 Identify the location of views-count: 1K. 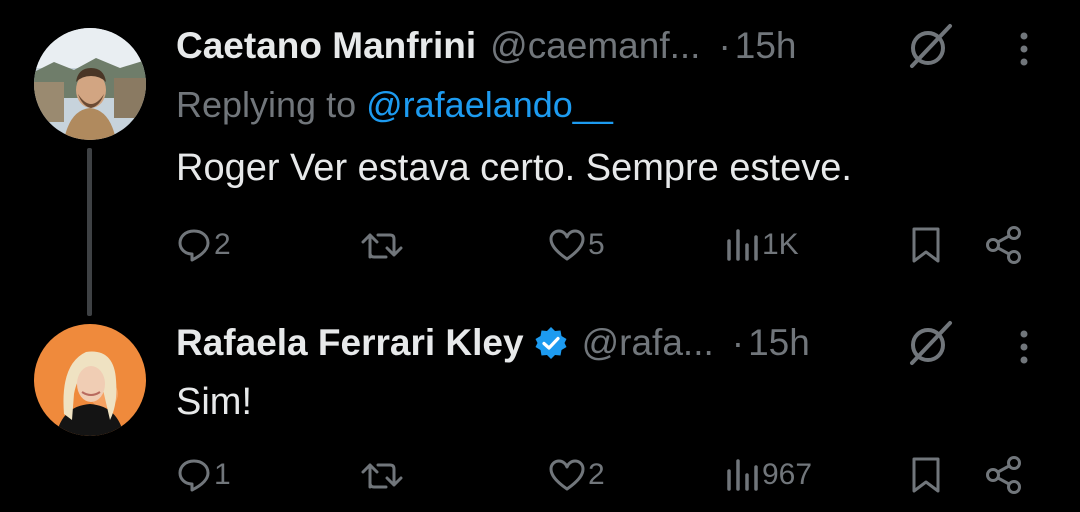
(780, 244).